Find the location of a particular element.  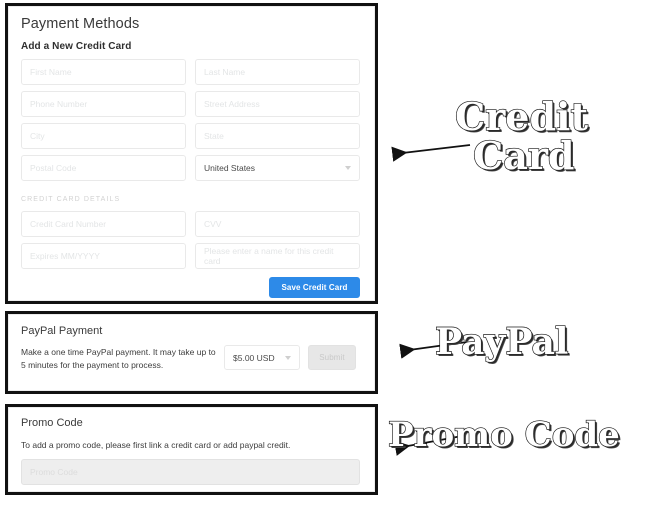

page-title: Payment Methods is located at coordinates (80, 24).